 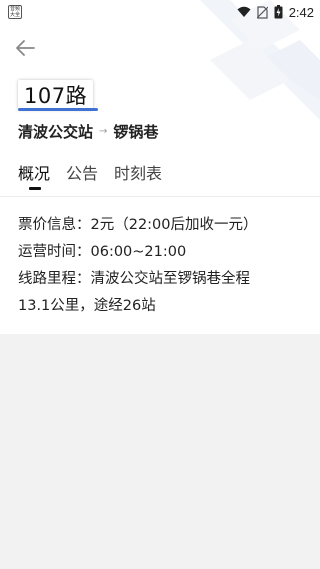 I want to click on wifi-icon, so click(x=244, y=11).